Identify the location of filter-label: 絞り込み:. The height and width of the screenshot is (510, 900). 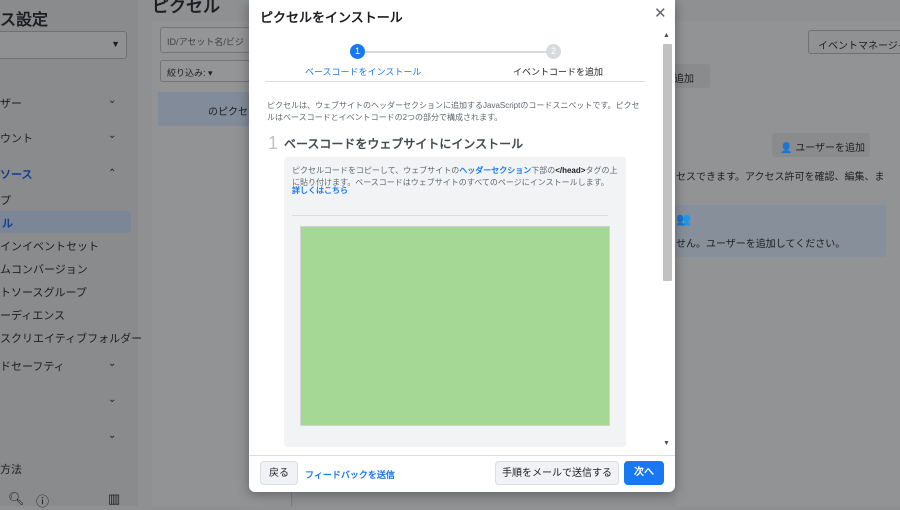
(186, 73).